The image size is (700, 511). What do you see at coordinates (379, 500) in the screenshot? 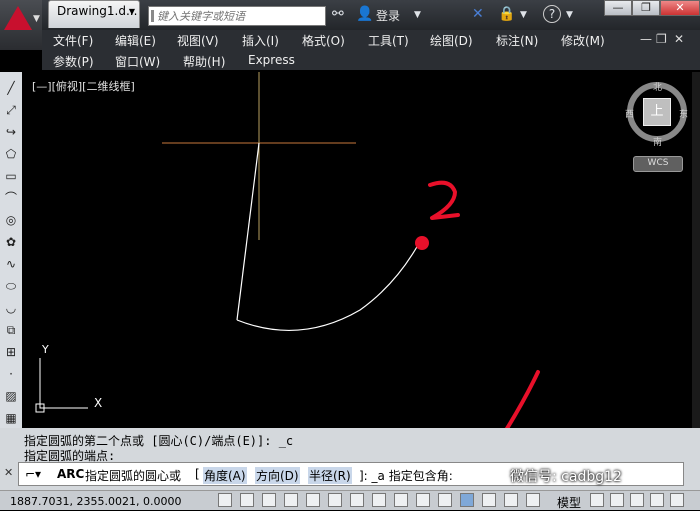
I see `object-snap-tracking-icon` at bounding box center [379, 500].